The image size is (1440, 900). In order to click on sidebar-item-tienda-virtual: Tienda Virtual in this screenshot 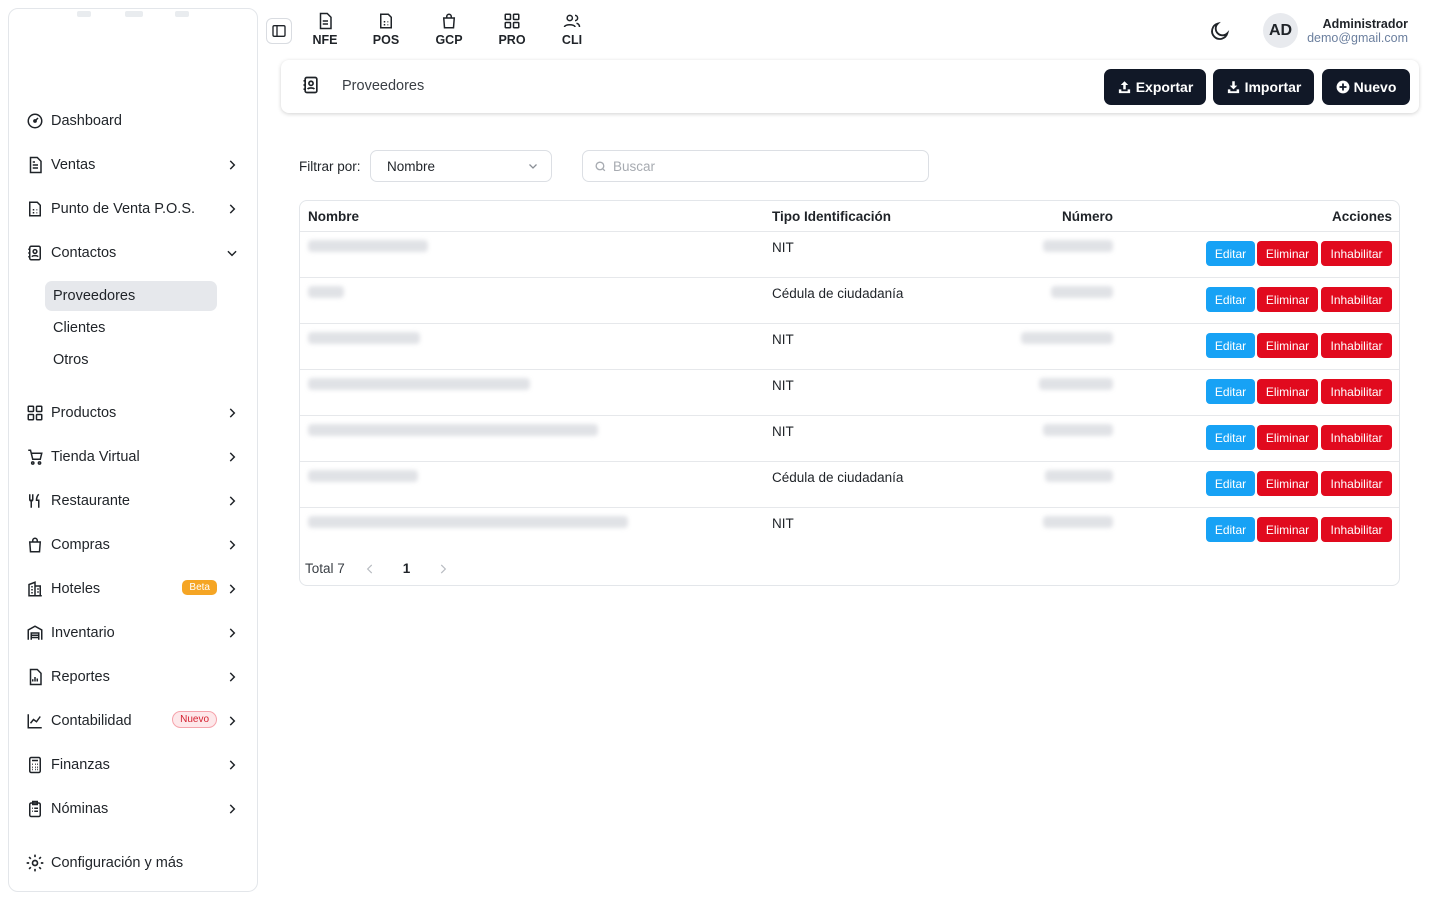, I will do `click(137, 457)`.